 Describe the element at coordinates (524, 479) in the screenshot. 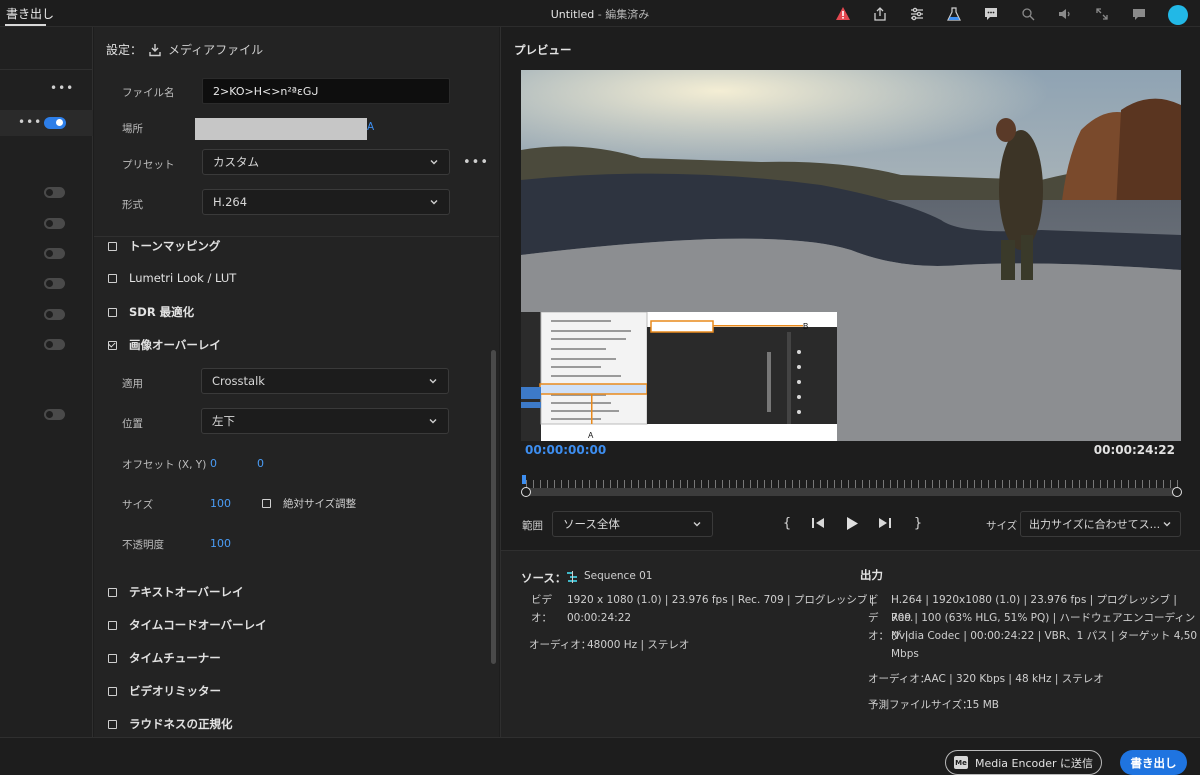

I see `playhead` at that location.